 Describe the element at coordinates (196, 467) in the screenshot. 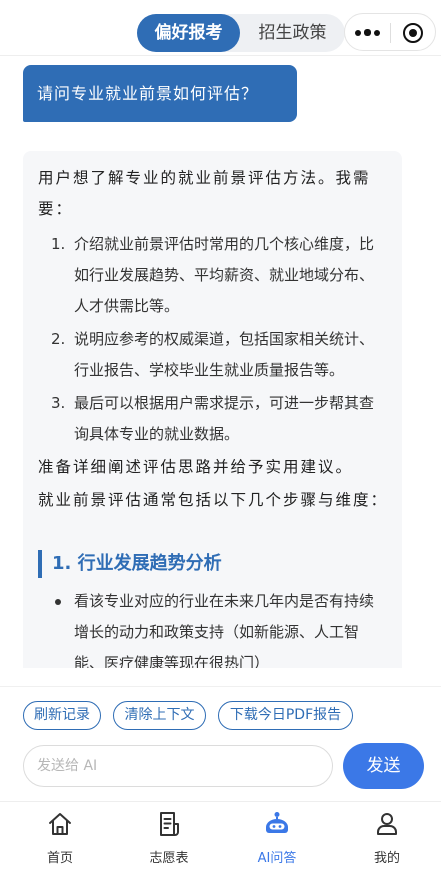

I see `thinking-outro: 准备详细阐述评估思路并给予实用建议。` at that location.